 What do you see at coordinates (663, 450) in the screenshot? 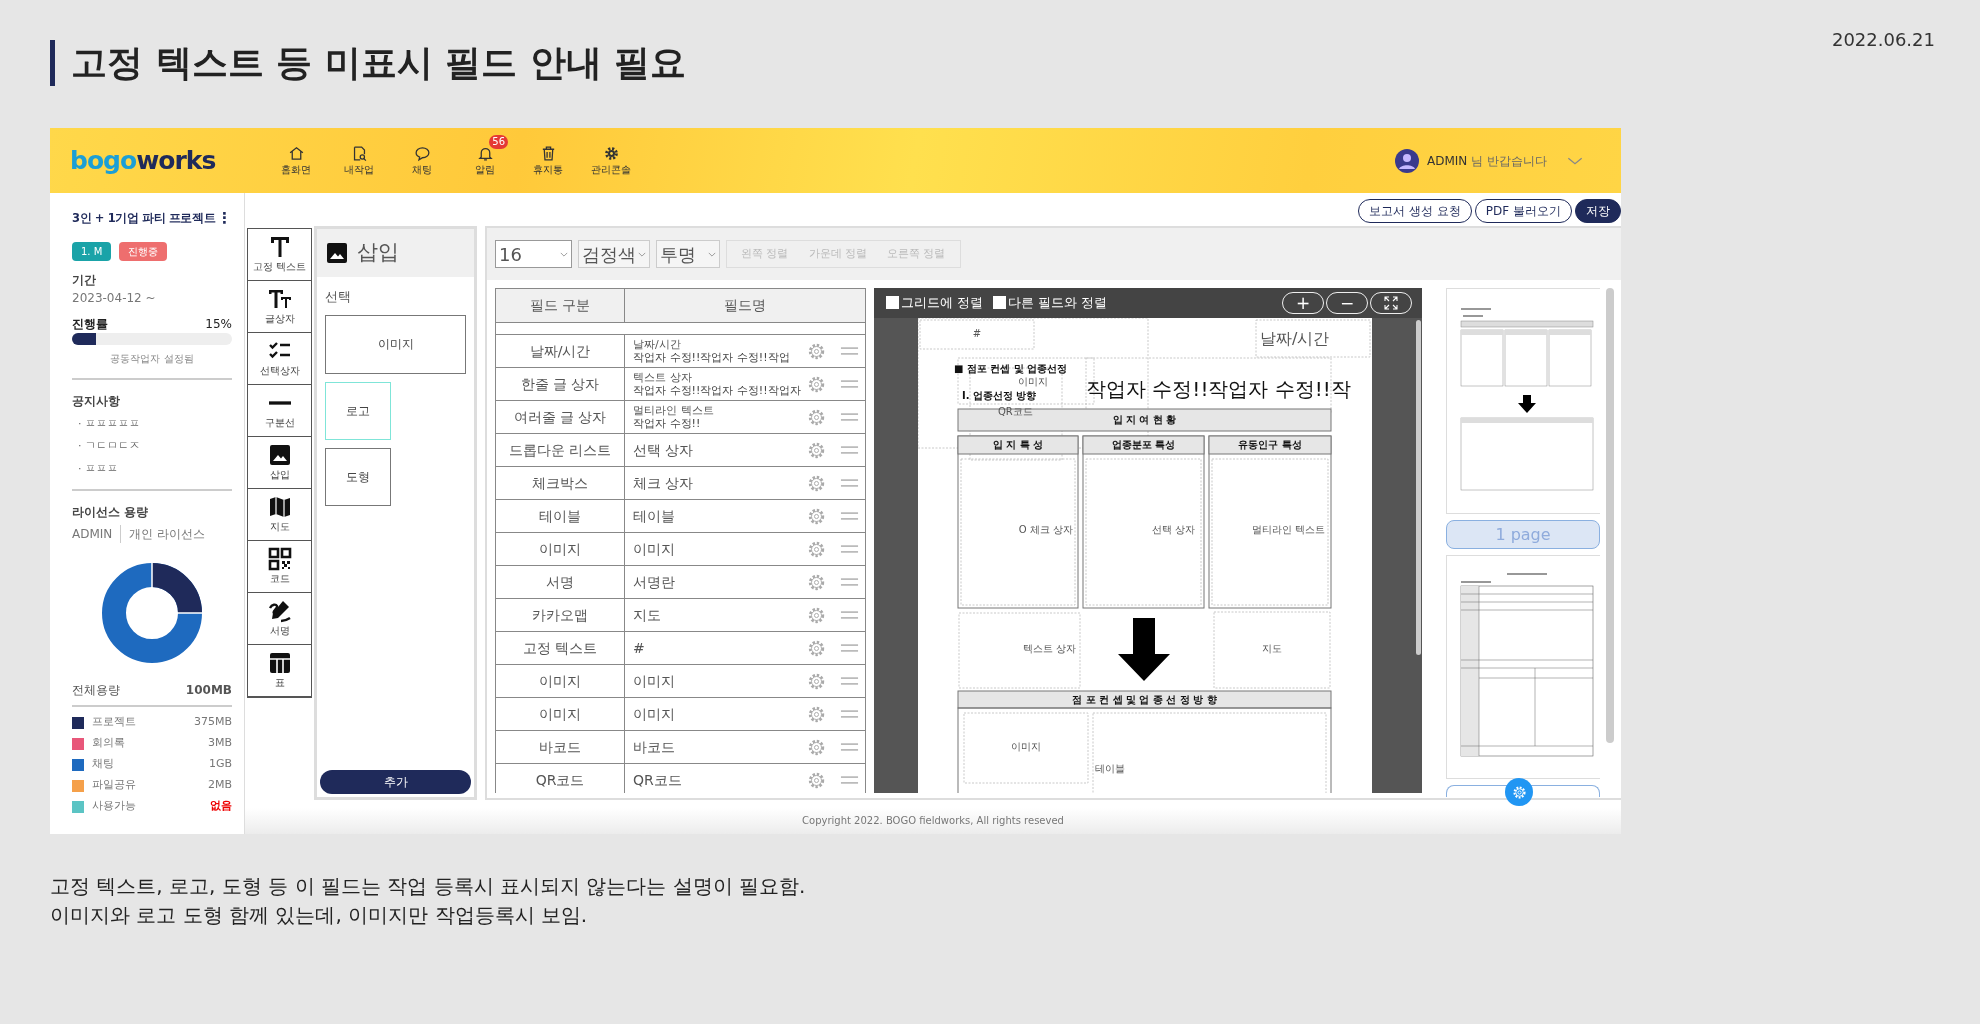
I see `field-name: 선택 상자` at bounding box center [663, 450].